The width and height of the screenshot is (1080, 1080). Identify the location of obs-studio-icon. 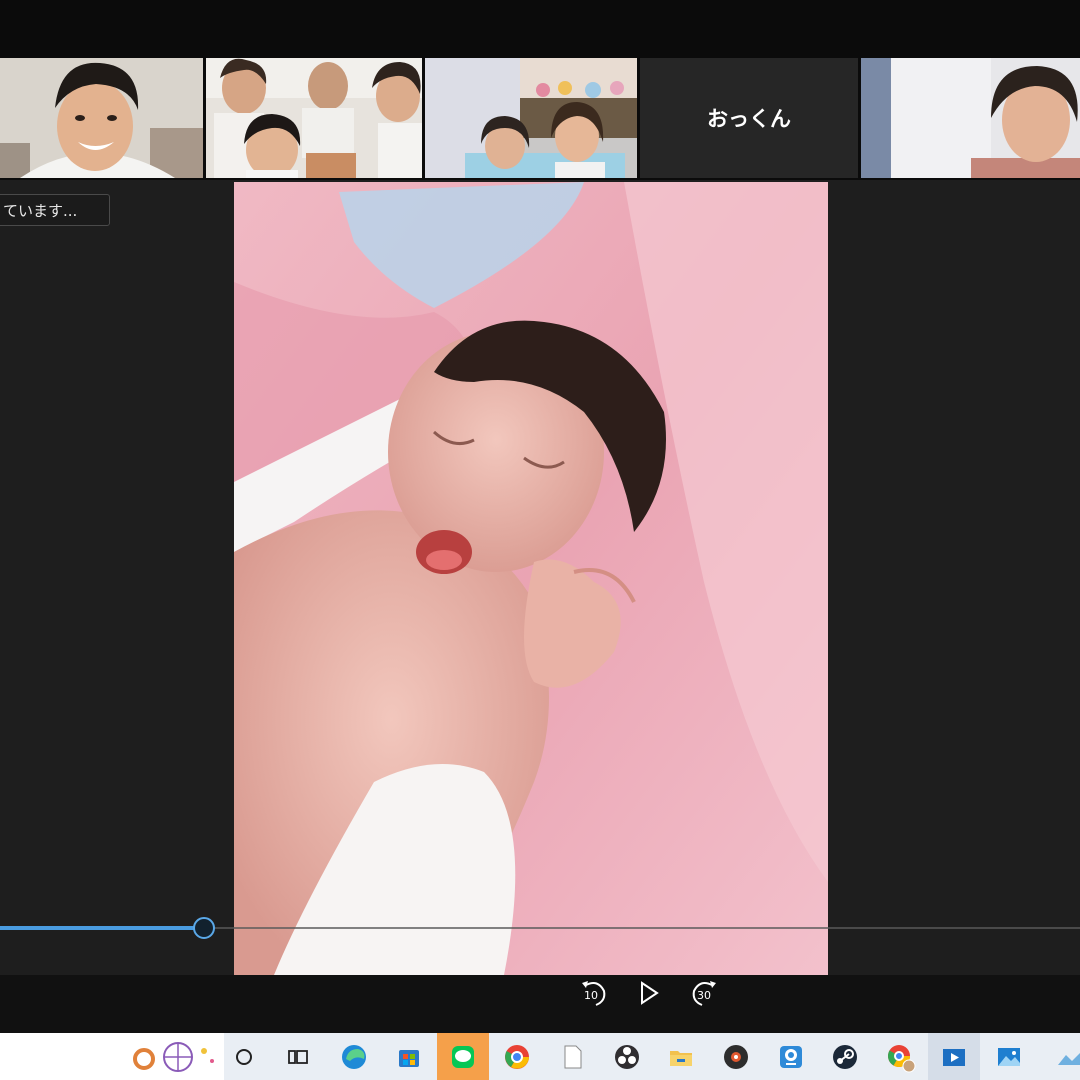
(627, 1057).